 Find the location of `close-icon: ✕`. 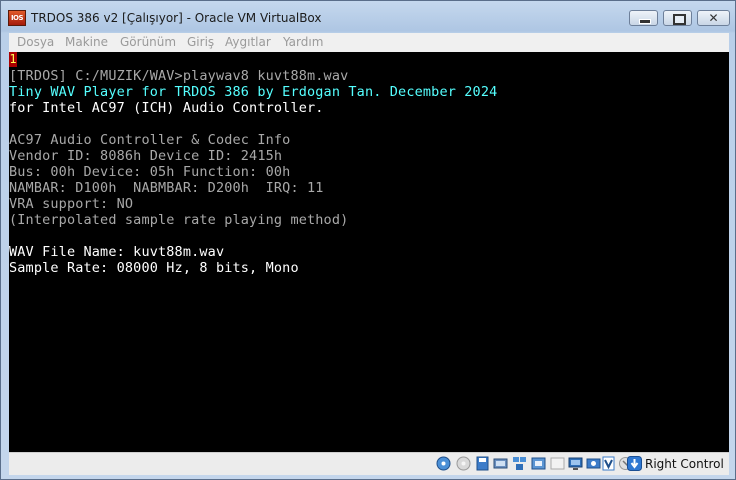

close-icon: ✕ is located at coordinates (713, 18).